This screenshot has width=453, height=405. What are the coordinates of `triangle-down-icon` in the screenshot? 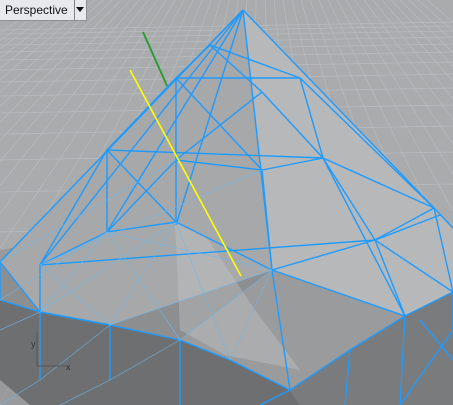 It's located at (80, 9).